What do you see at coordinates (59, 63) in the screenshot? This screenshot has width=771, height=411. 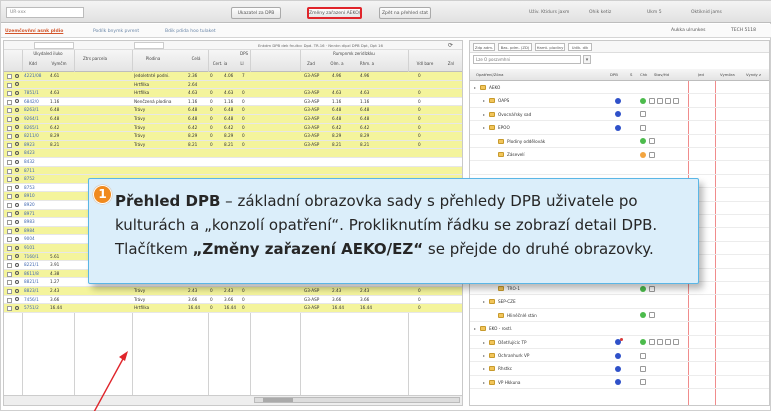 I see `header-vymera: Vymčm` at bounding box center [59, 63].